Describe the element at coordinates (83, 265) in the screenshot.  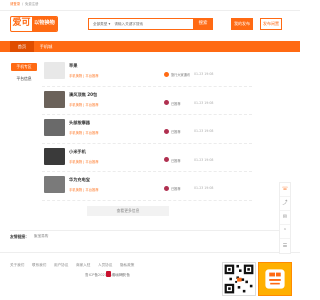
I see `footer-link-merchant: 商家入驻` at that location.